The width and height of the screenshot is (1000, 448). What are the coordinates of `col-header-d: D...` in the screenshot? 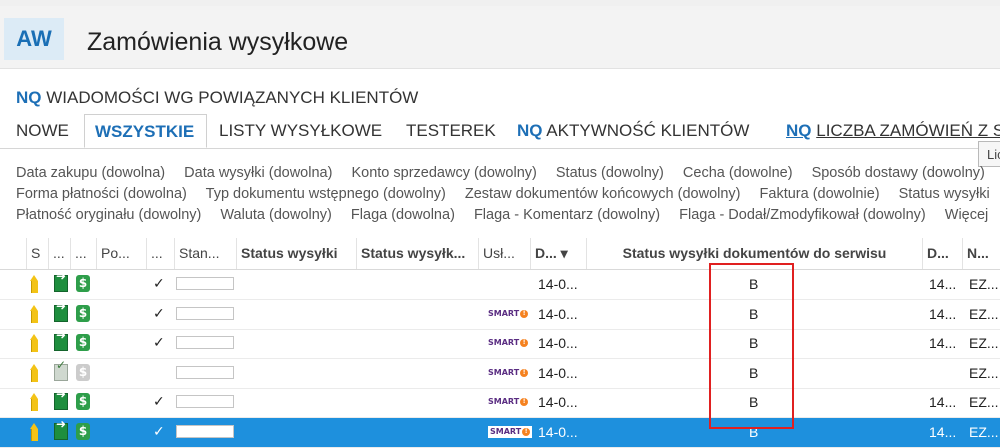 It's located at (942, 253).